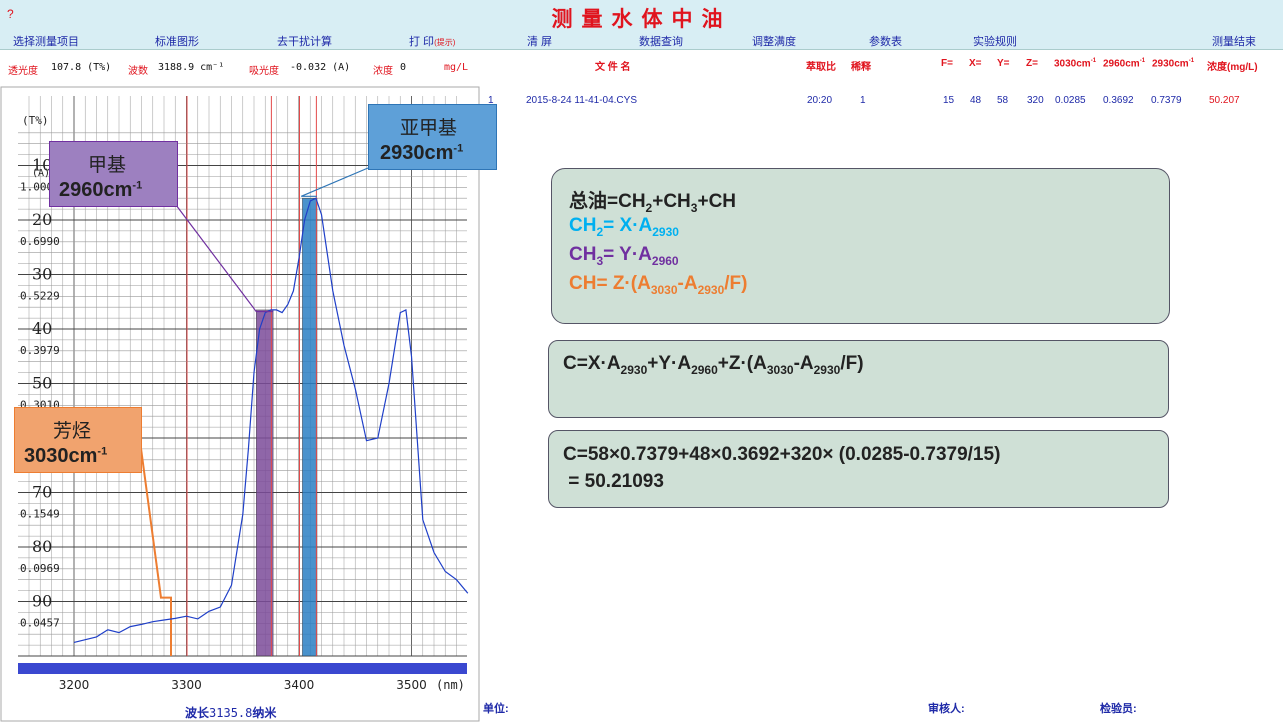 The height and width of the screenshot is (722, 1283). I want to click on menu-data-query: 数据查询, so click(661, 41).